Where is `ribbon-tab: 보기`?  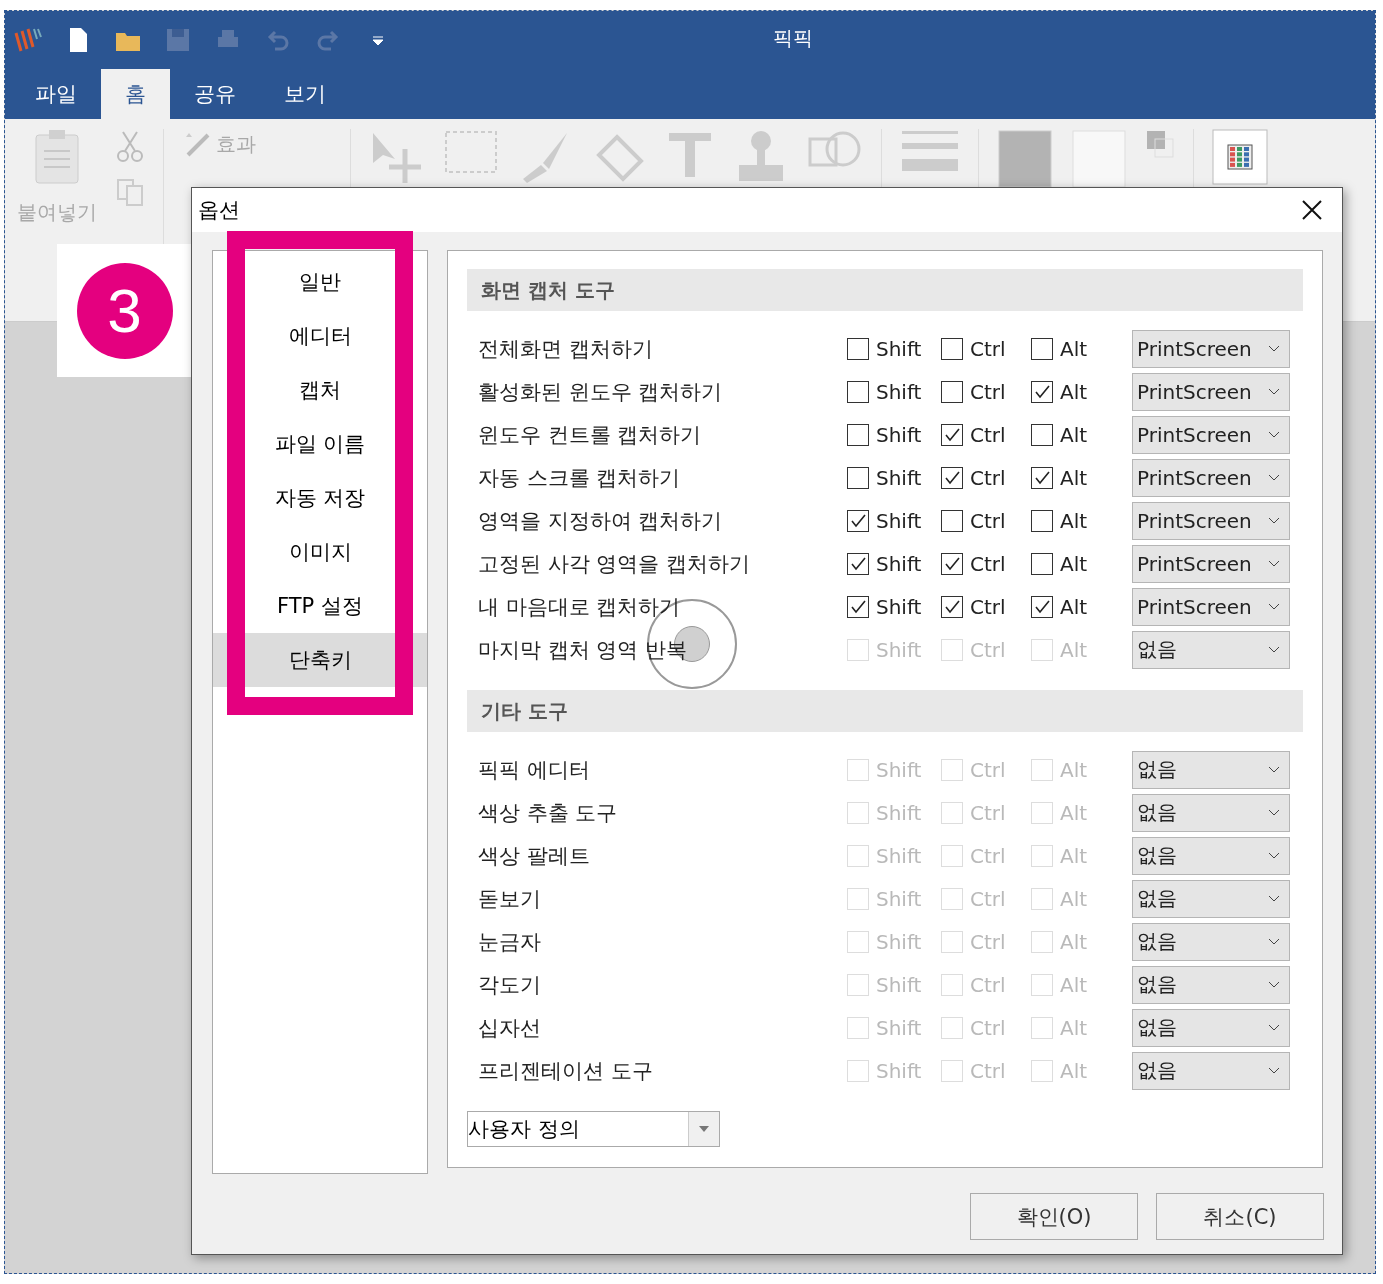
ribbon-tab: 보기 is located at coordinates (305, 94).